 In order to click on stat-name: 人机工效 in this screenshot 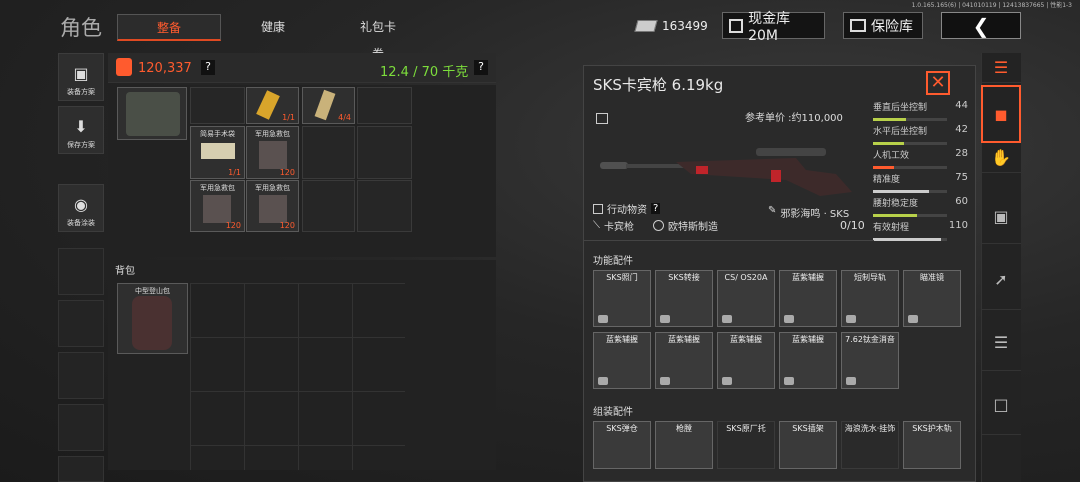, I will do `click(891, 156)`.